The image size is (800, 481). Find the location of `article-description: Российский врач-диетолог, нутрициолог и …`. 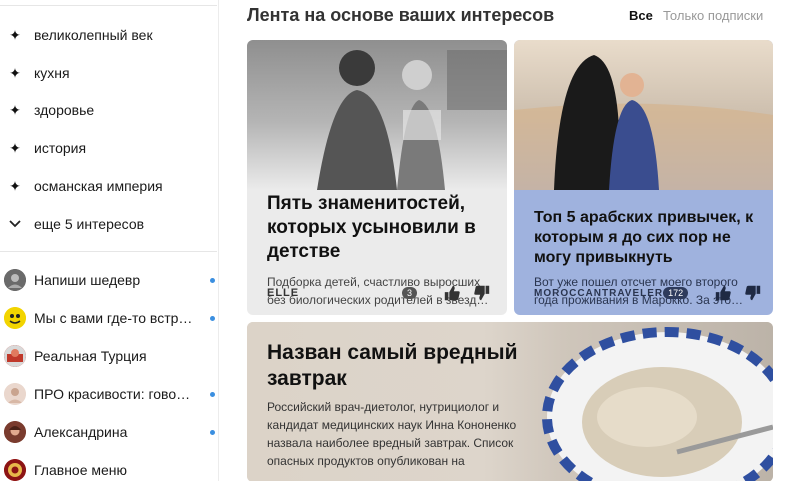

article-description: Российский врач-диетолог, нутрициолог и … is located at coordinates (392, 434).